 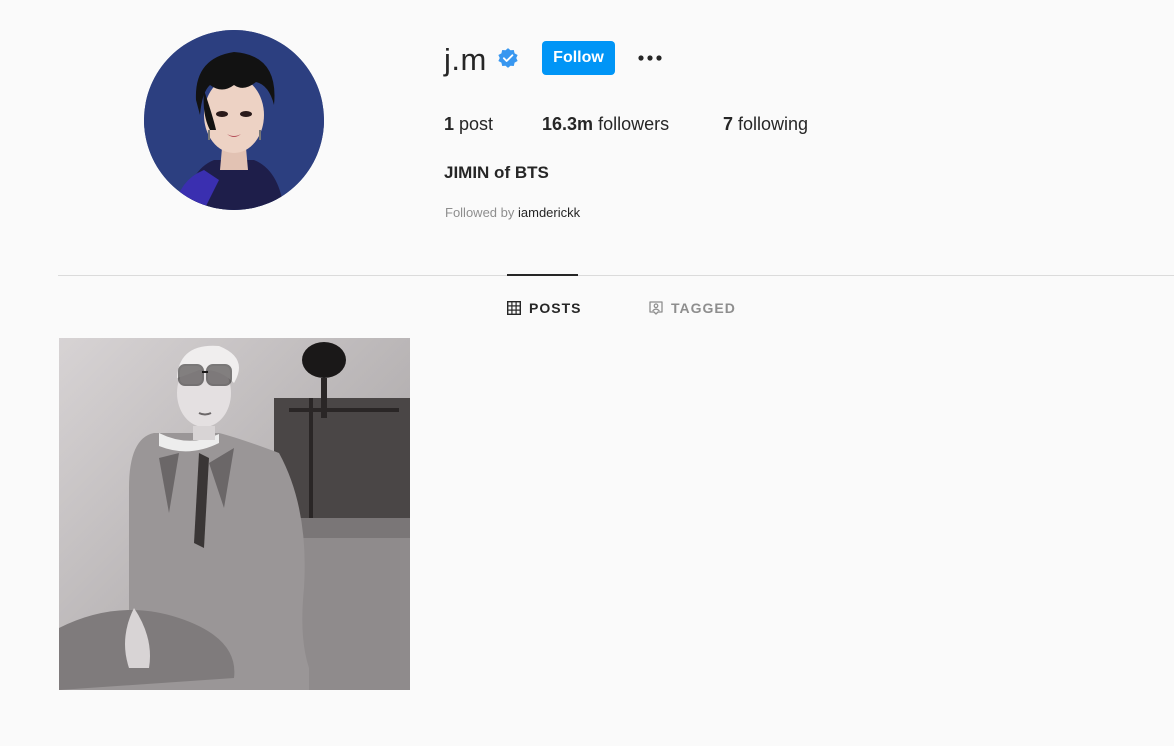 I want to click on active-tab-indicator, so click(x=542, y=275).